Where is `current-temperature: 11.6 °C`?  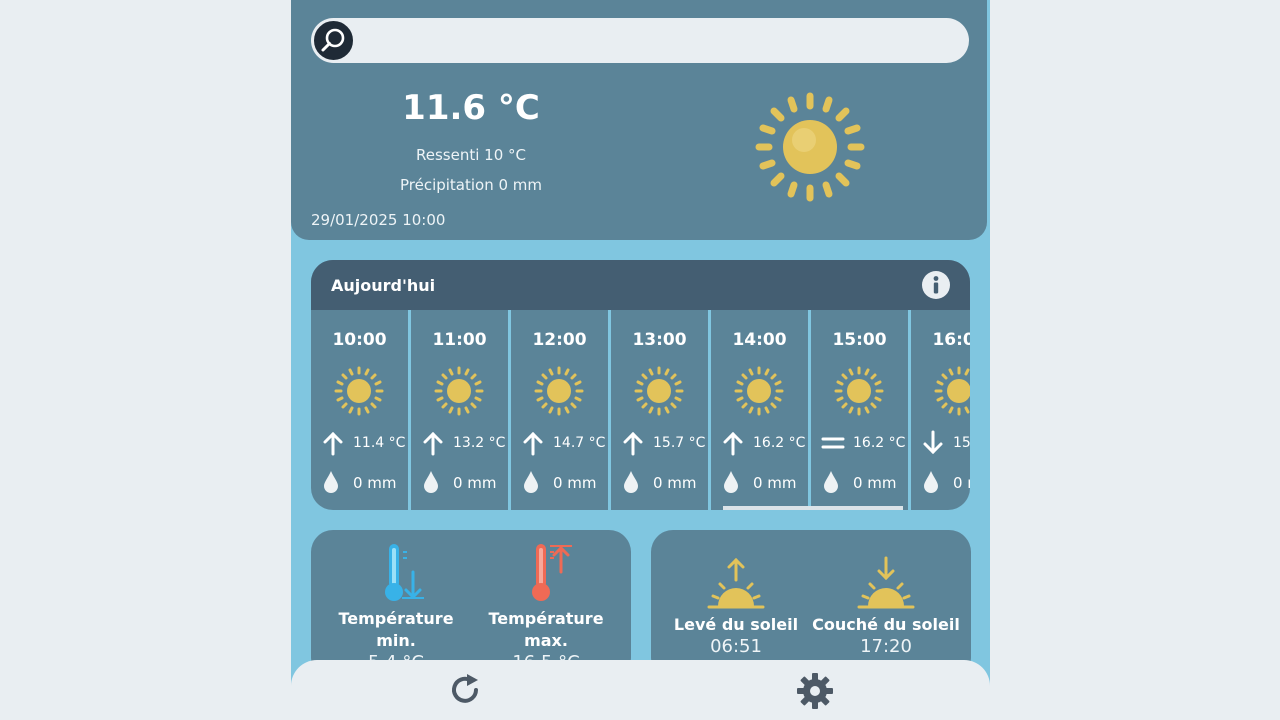 current-temperature: 11.6 °C is located at coordinates (471, 108).